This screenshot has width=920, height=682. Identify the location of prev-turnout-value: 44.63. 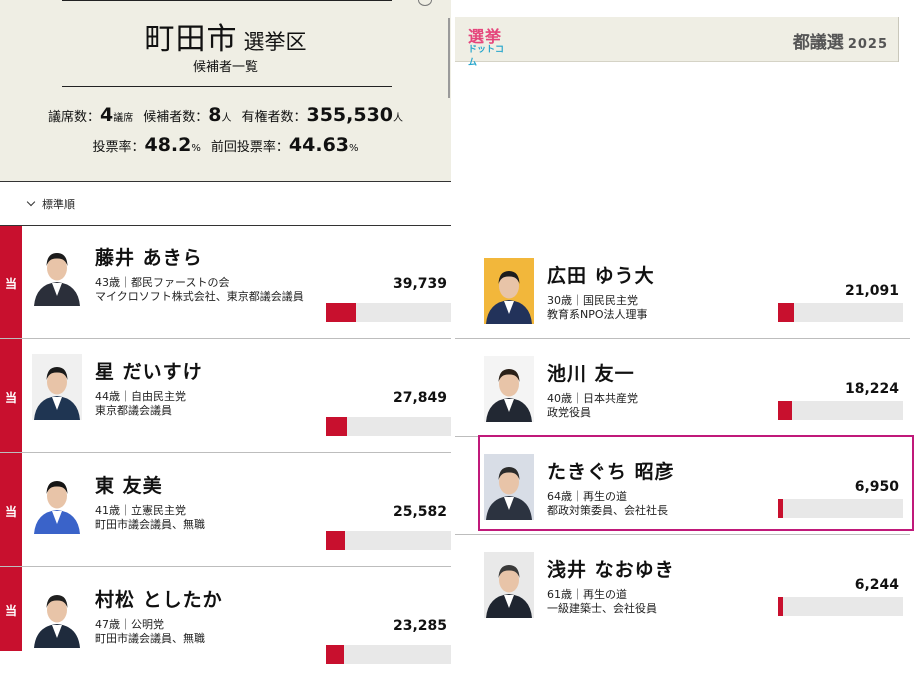
(319, 145).